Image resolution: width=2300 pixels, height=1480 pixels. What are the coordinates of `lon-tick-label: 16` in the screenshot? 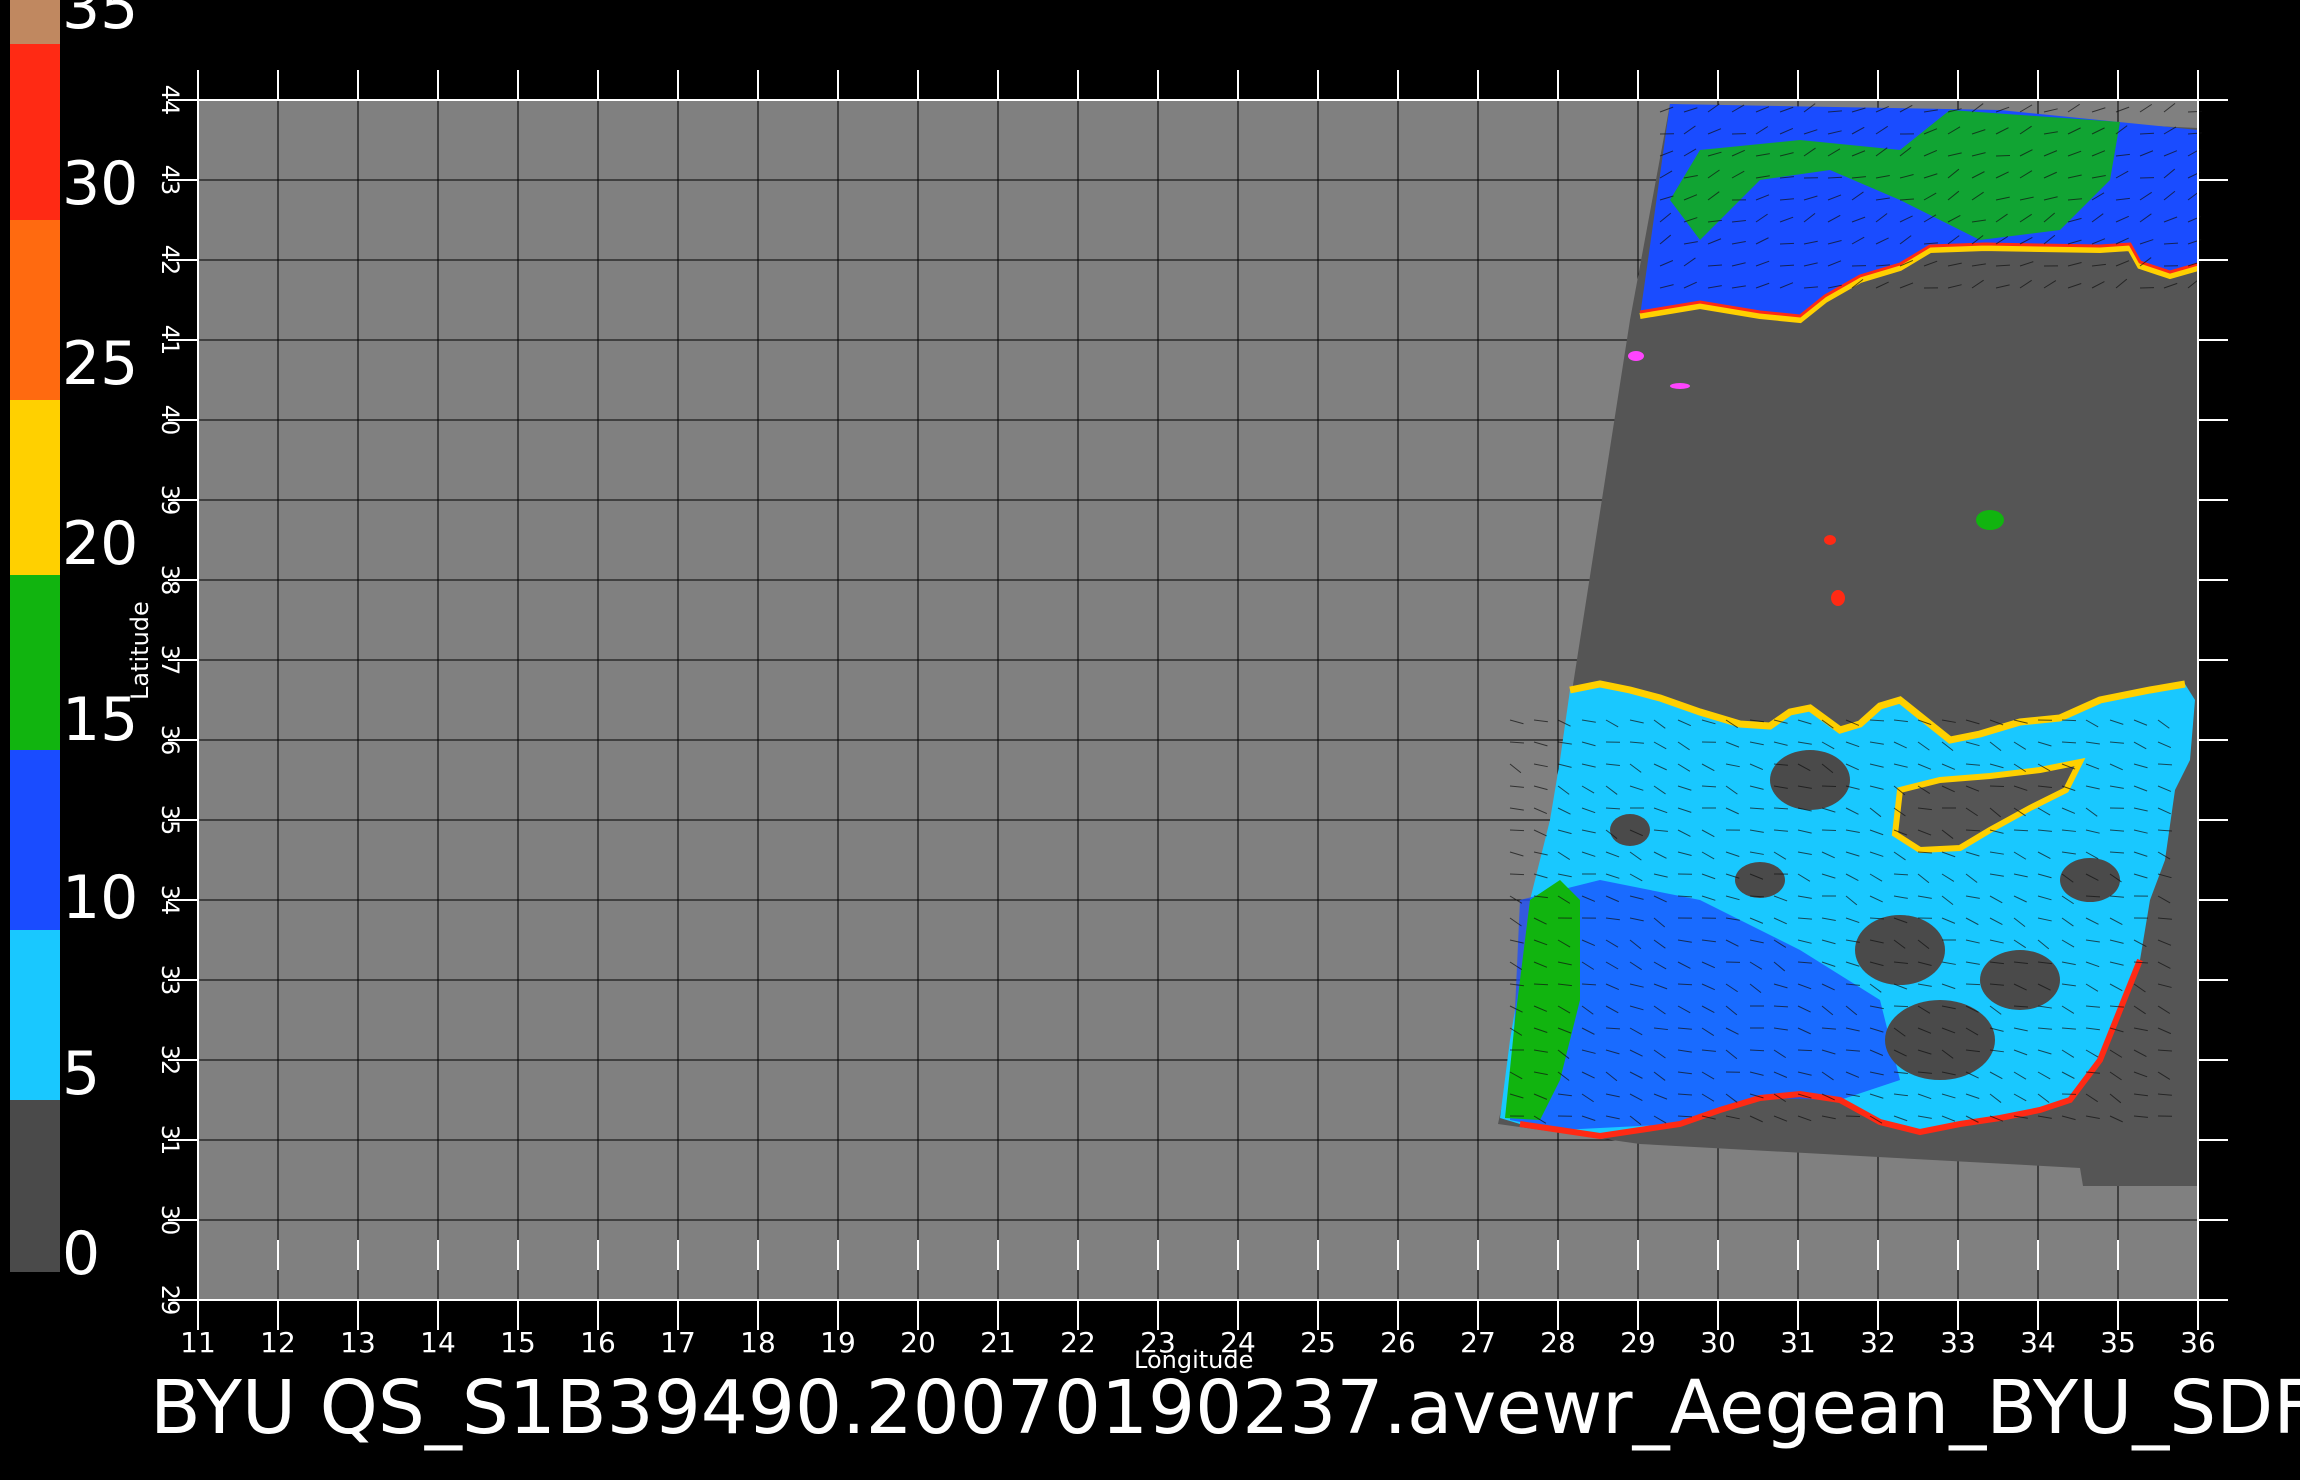 It's located at (598, 1342).